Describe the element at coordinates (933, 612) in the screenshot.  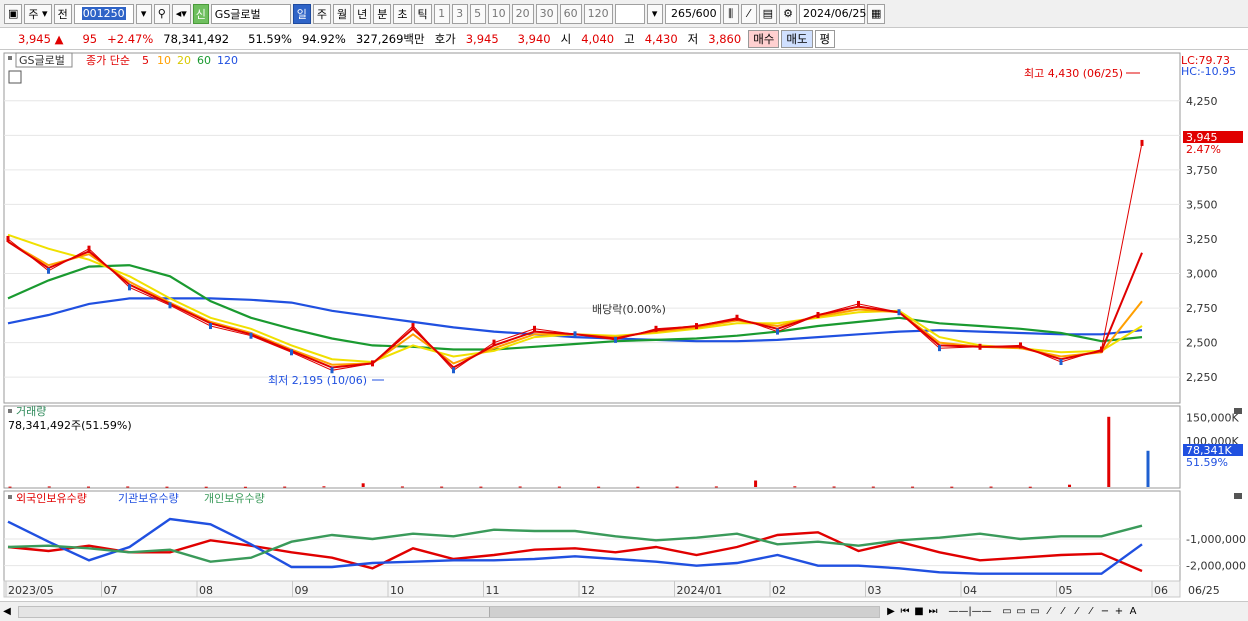
I see `forward-icon: ⏭` at that location.